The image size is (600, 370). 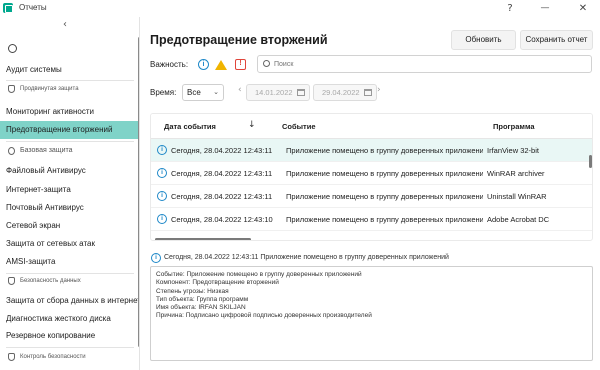 I want to click on cell-program: IrfanView 32-bit, so click(x=513, y=150).